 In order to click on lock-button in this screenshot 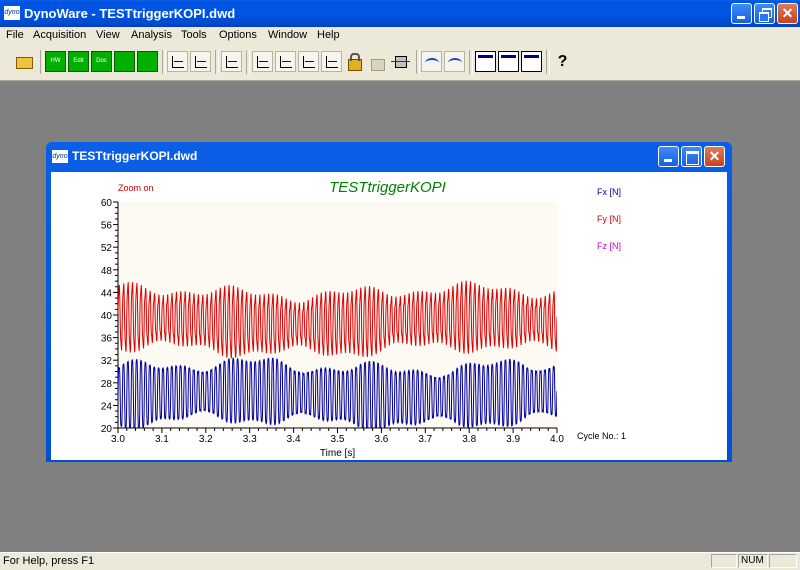, I will do `click(354, 61)`.